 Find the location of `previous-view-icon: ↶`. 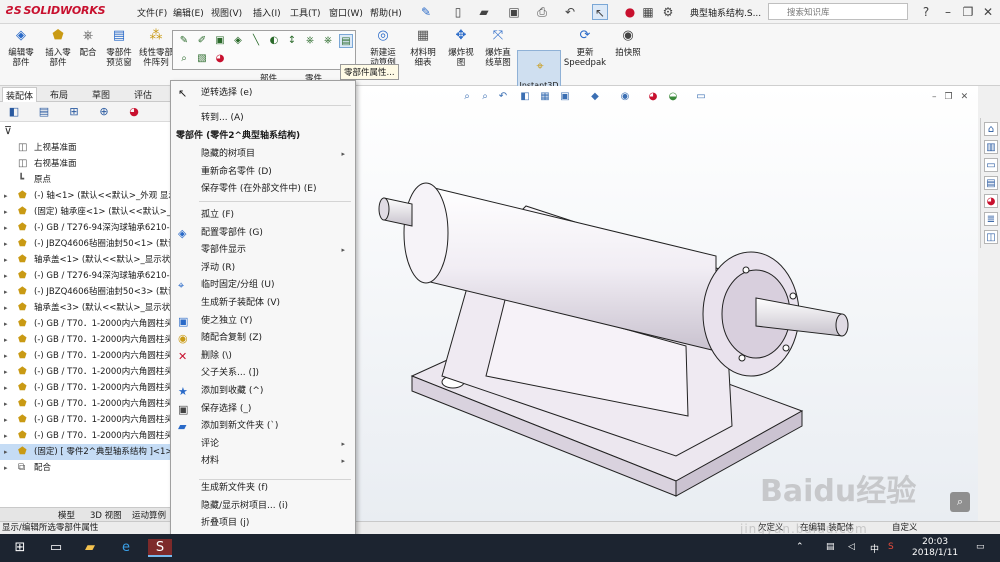

previous-view-icon: ↶ is located at coordinates (503, 97).